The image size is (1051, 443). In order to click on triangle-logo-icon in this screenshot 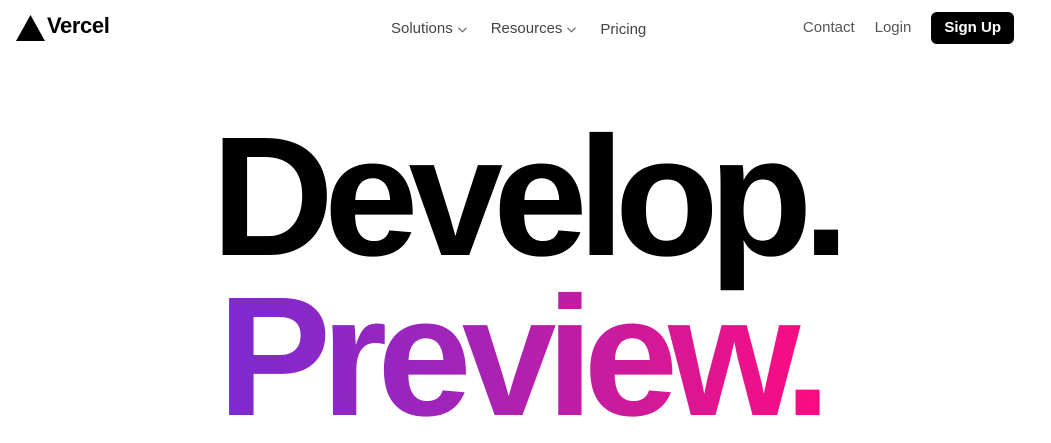, I will do `click(30, 28)`.